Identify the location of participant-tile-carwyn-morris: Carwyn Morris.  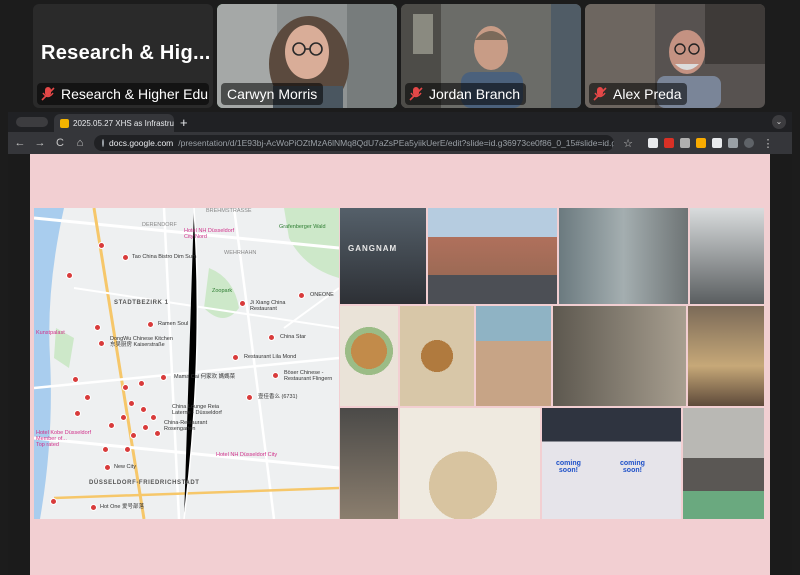
(307, 56).